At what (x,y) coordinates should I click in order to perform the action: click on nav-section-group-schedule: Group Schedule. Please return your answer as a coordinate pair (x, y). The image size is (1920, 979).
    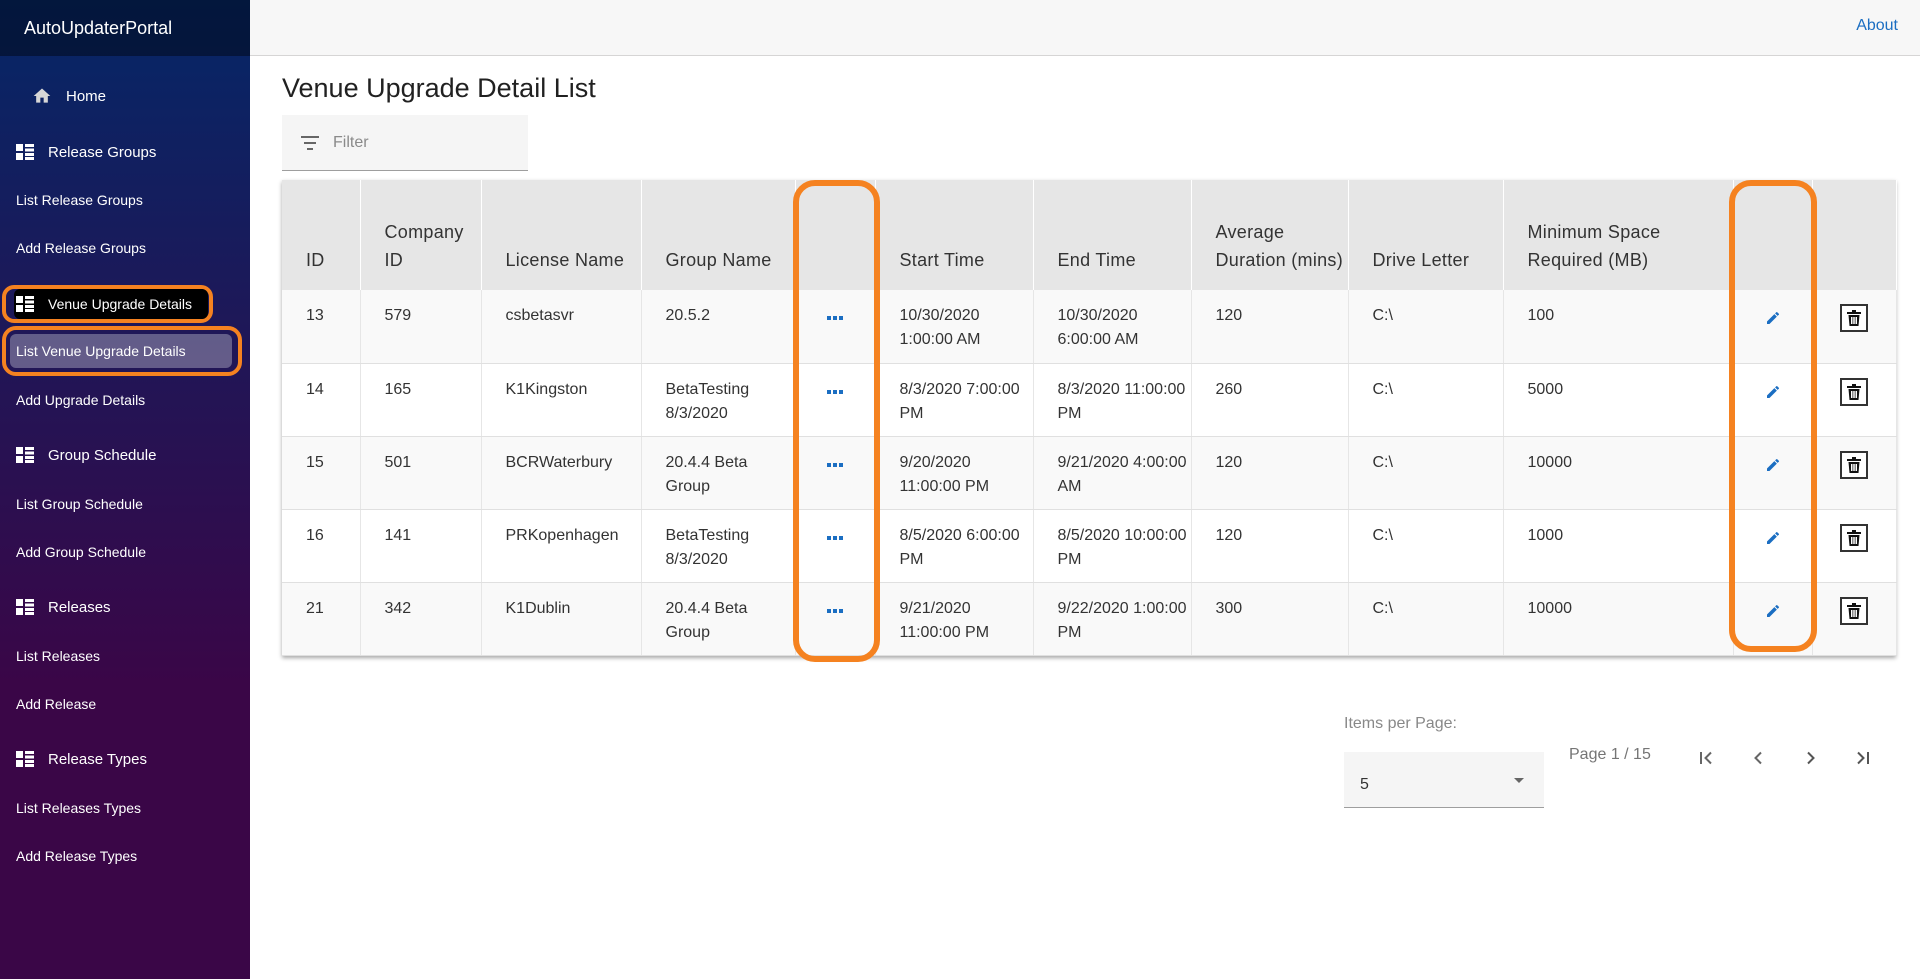
    Looking at the image, I should click on (86, 455).